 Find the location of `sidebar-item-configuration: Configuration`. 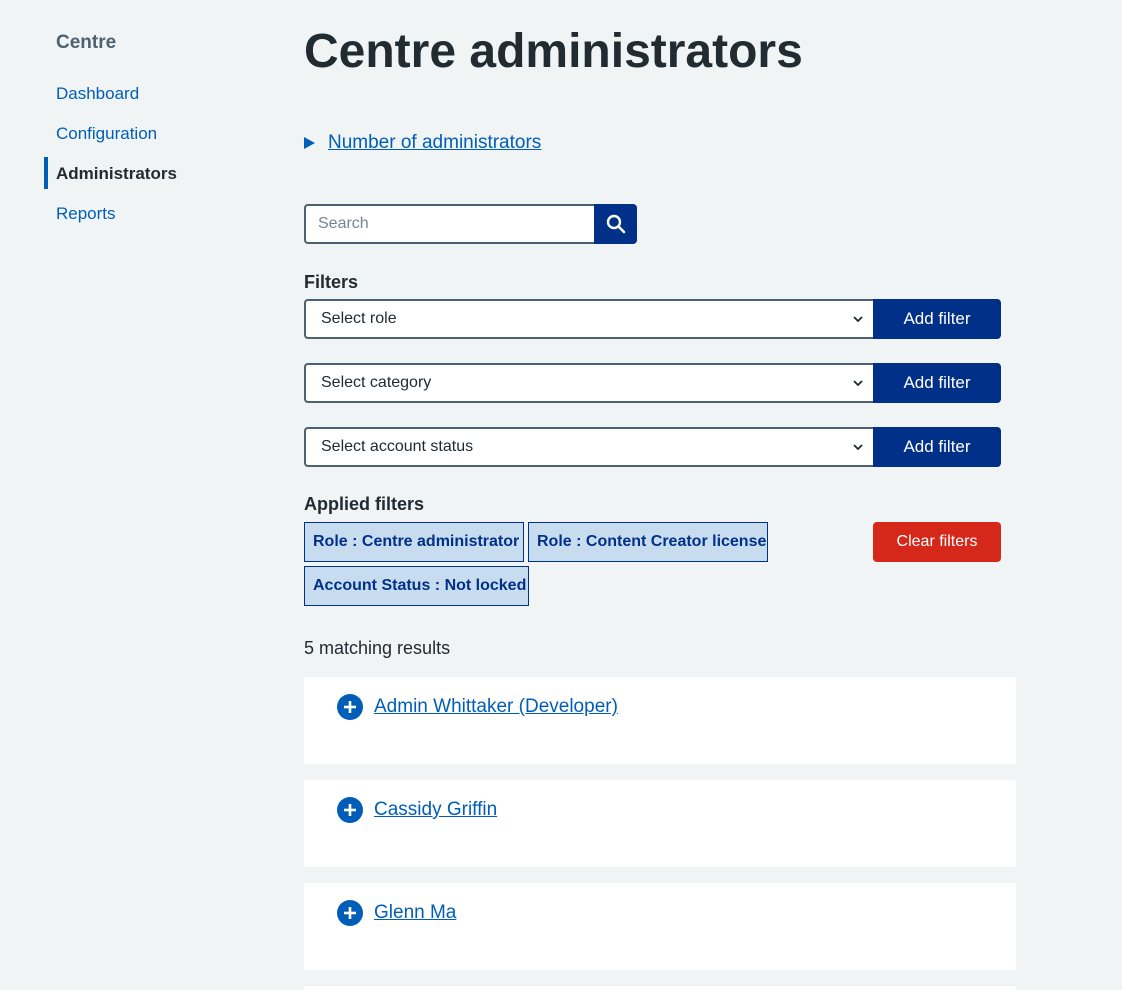

sidebar-item-configuration: Configuration is located at coordinates (154, 134).